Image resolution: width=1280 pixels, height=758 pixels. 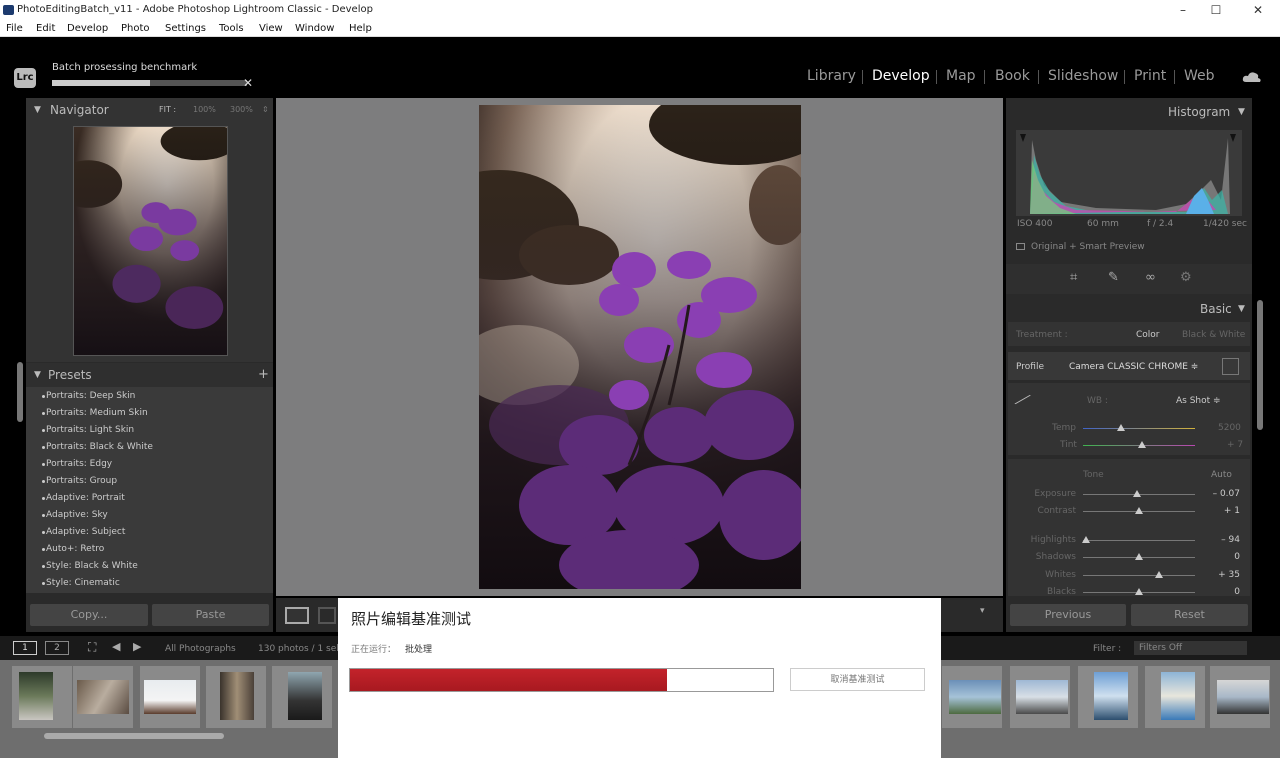 What do you see at coordinates (79, 481) in the screenshot?
I see `preset-item: Portraits: Group` at bounding box center [79, 481].